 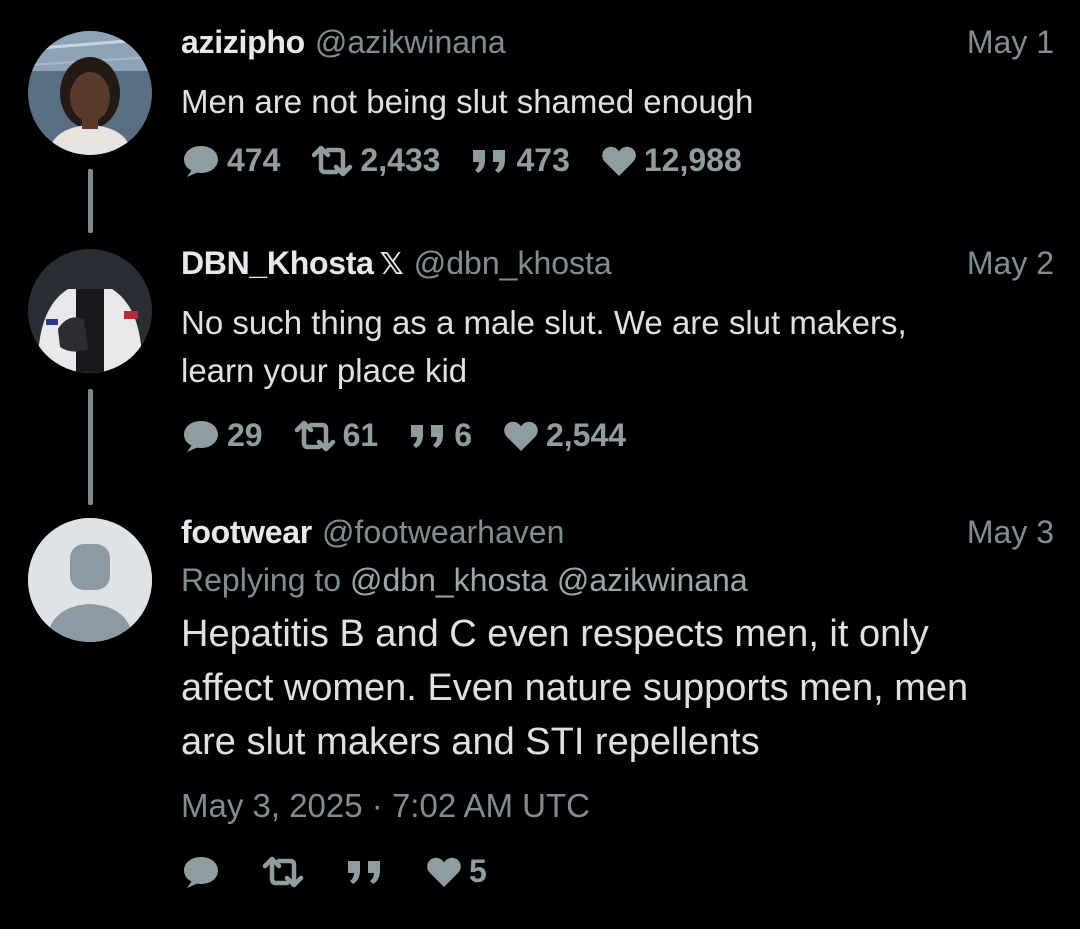 I want to click on replying-to-label: Replying to, so click(x=261, y=580).